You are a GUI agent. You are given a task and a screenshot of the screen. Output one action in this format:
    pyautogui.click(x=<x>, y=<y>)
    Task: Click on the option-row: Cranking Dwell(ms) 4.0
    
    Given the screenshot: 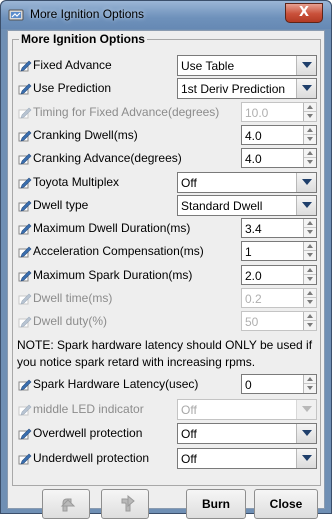 What is the action you would take?
    pyautogui.click(x=166, y=135)
    